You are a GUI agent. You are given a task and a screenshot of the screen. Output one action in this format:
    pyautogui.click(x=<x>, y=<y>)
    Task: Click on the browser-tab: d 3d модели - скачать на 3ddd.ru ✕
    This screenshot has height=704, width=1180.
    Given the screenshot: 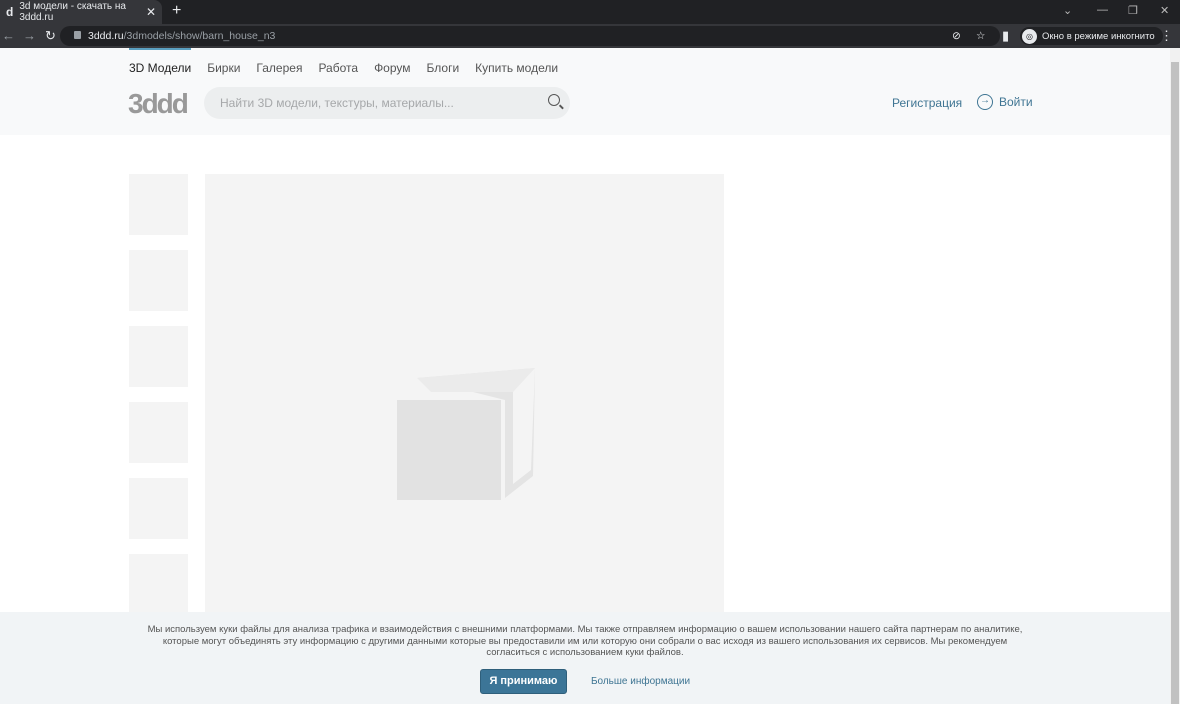 What is the action you would take?
    pyautogui.click(x=81, y=12)
    